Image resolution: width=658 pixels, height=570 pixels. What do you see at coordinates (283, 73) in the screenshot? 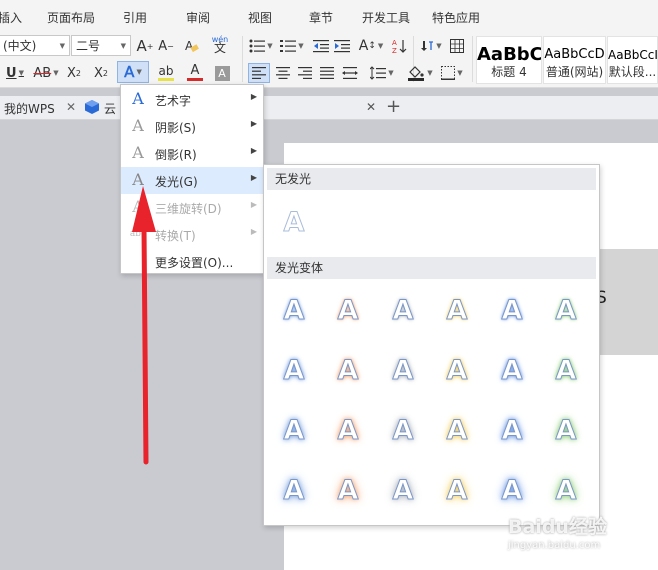
I see `align-center-button` at bounding box center [283, 73].